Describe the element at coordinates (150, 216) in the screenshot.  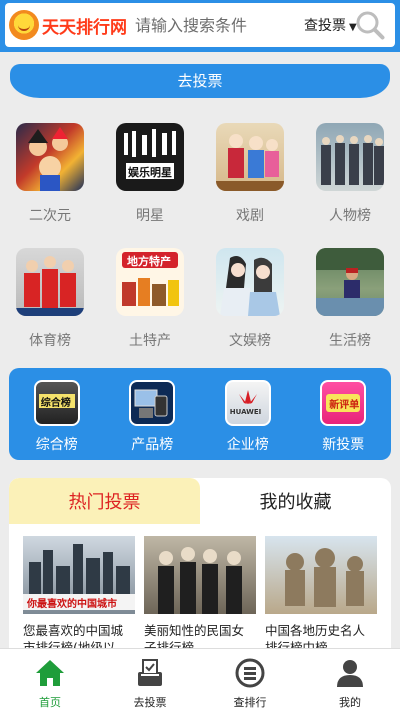
I see `category-label: 明星` at that location.